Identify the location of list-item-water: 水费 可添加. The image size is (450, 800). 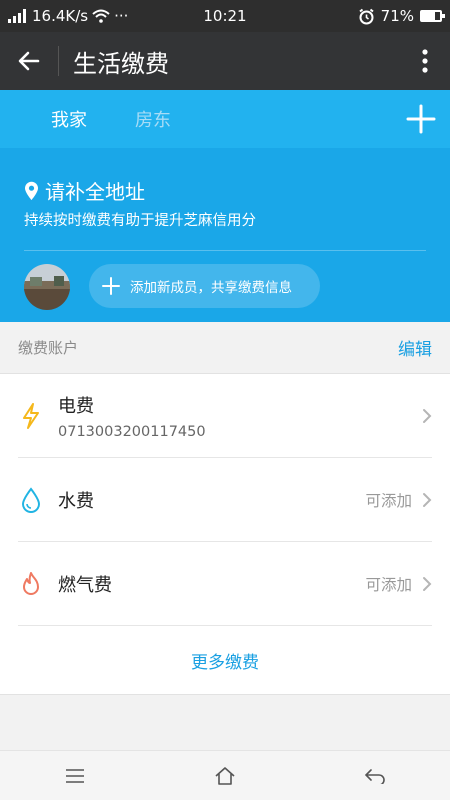
(225, 500).